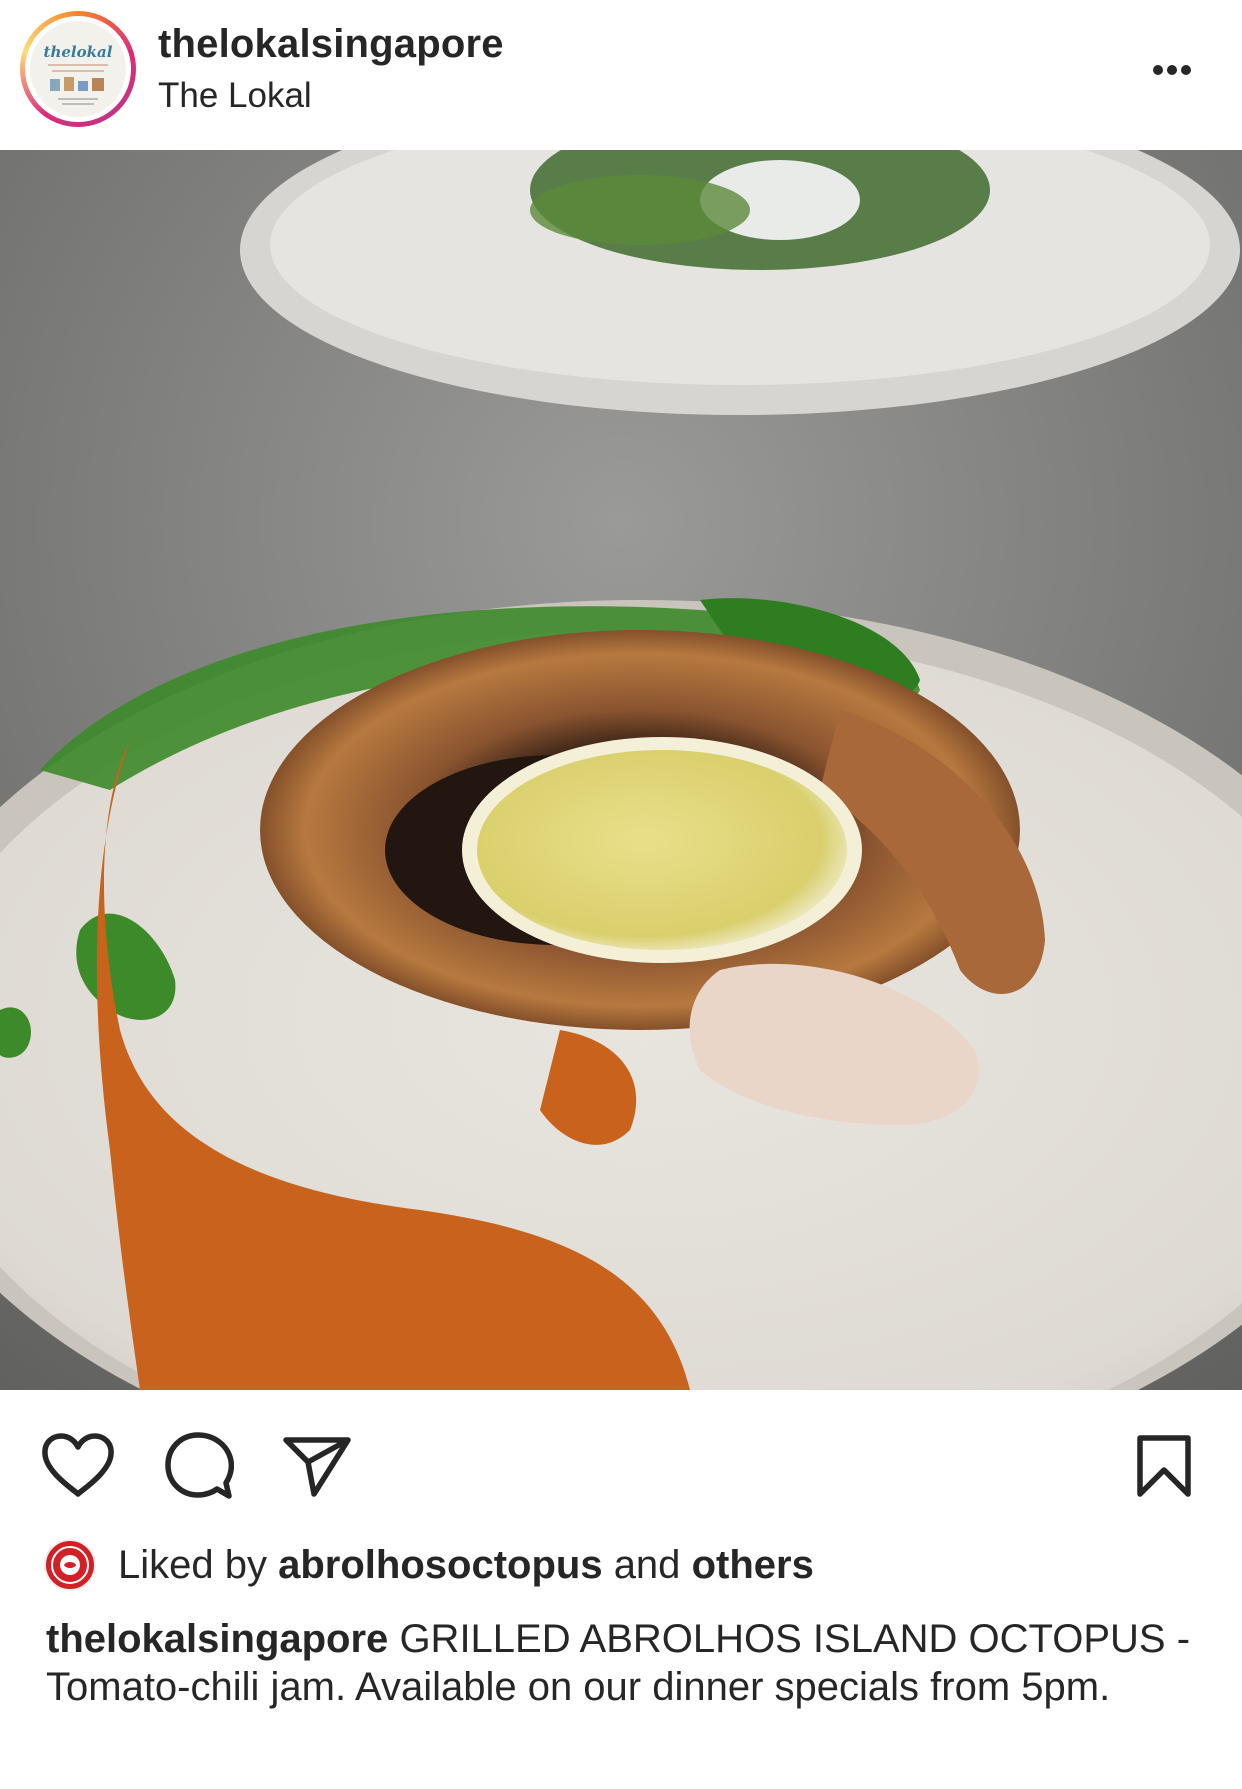 This screenshot has width=1242, height=1789. Describe the element at coordinates (621, 1460) in the screenshot. I see `action-bar` at that location.